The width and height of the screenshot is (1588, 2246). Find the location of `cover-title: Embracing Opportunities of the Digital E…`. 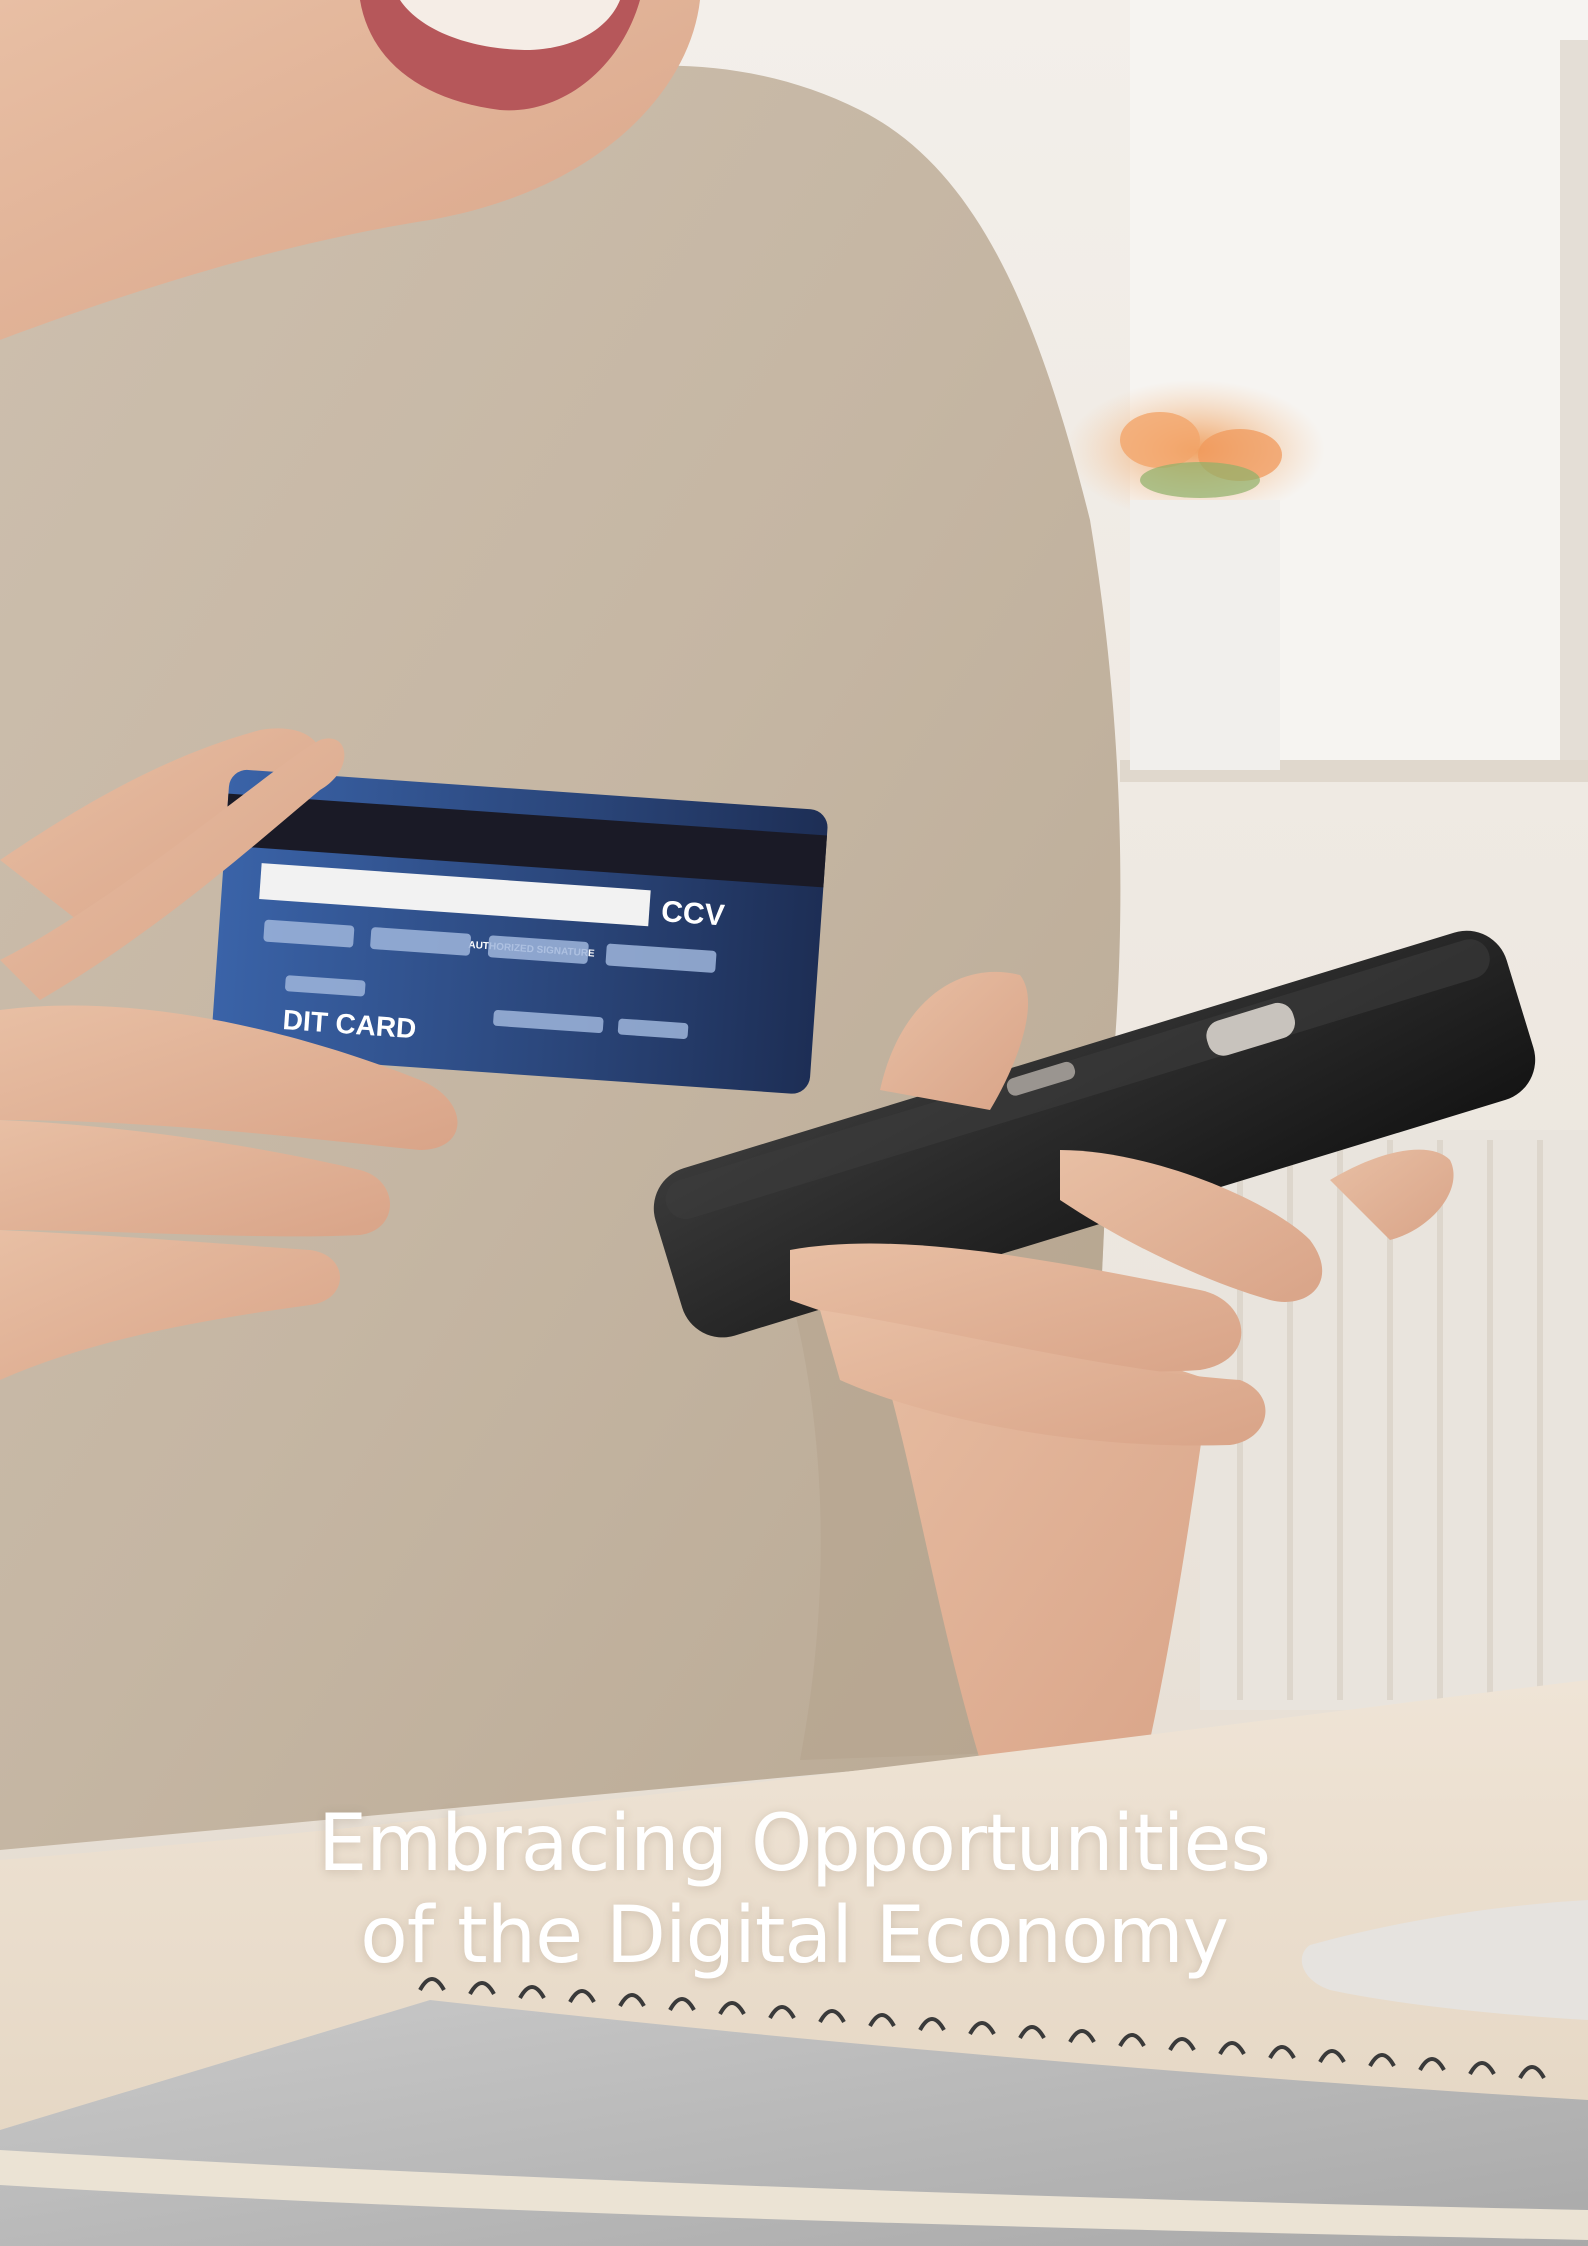

cover-title: Embracing Opportunities of the Digital E… is located at coordinates (794, 1890).